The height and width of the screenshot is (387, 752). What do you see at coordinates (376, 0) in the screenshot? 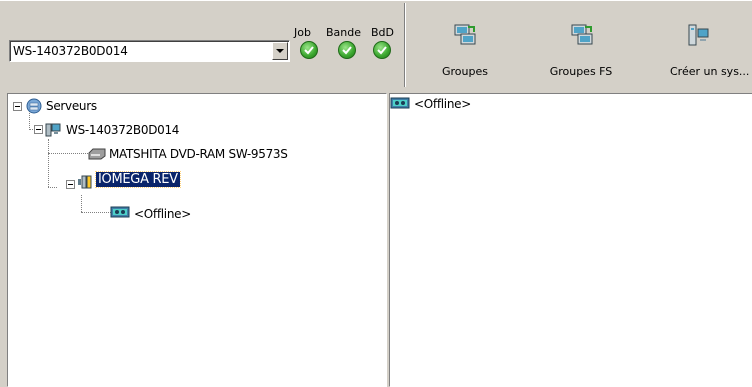
I see `toolbar-top-edge` at bounding box center [376, 0].